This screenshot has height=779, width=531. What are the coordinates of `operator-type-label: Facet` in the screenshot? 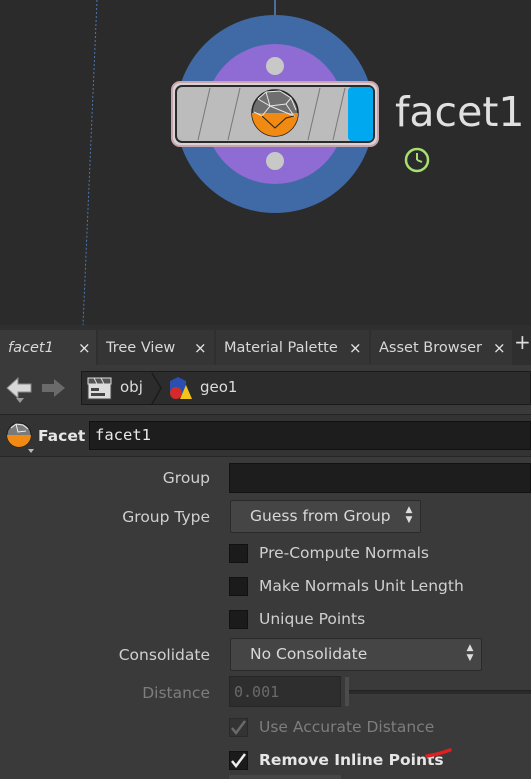 It's located at (62, 436).